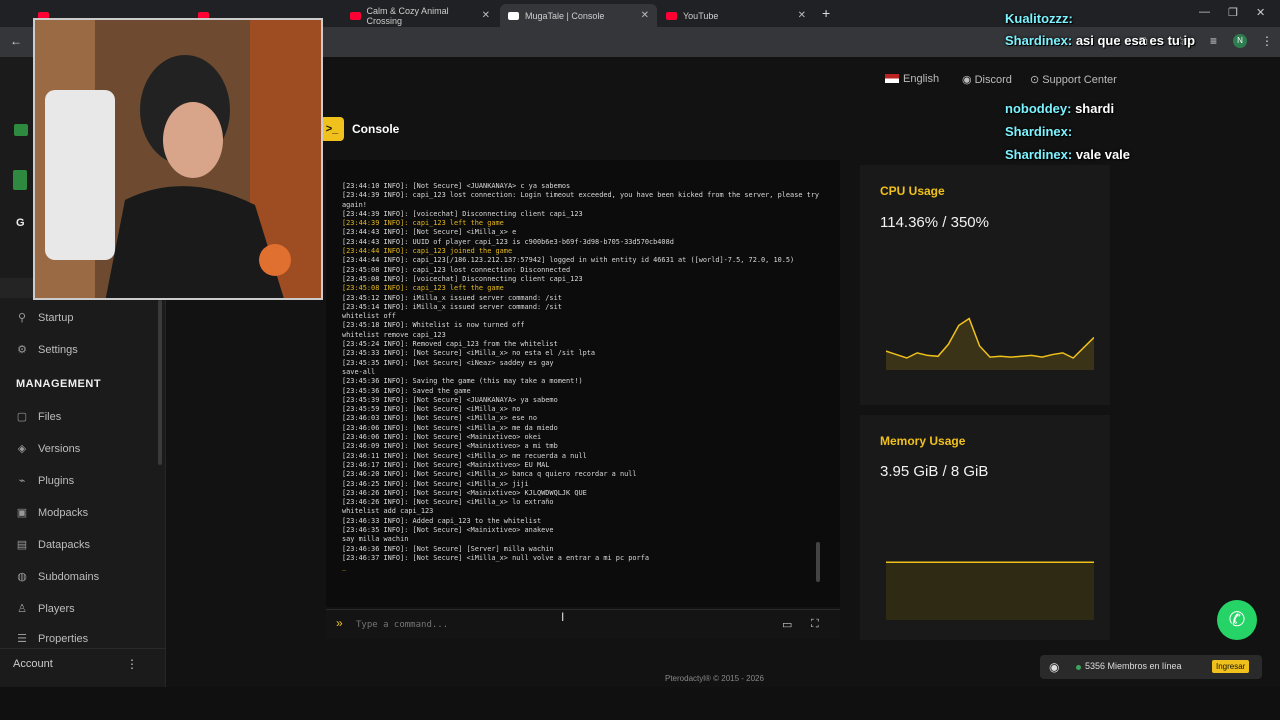 The width and height of the screenshot is (1280, 720). Describe the element at coordinates (985, 285) in the screenshot. I see `cpu-usage-card: CPU Usage 114.36% / 350%` at that location.